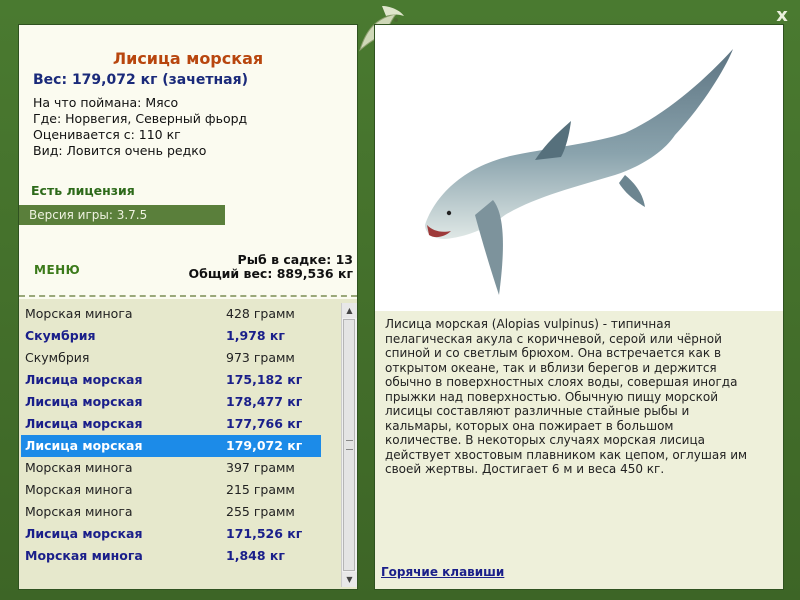 Image resolution: width=800 pixels, height=600 pixels. What do you see at coordinates (264, 423) in the screenshot?
I see `catch-weight: 177,766 кг` at bounding box center [264, 423].